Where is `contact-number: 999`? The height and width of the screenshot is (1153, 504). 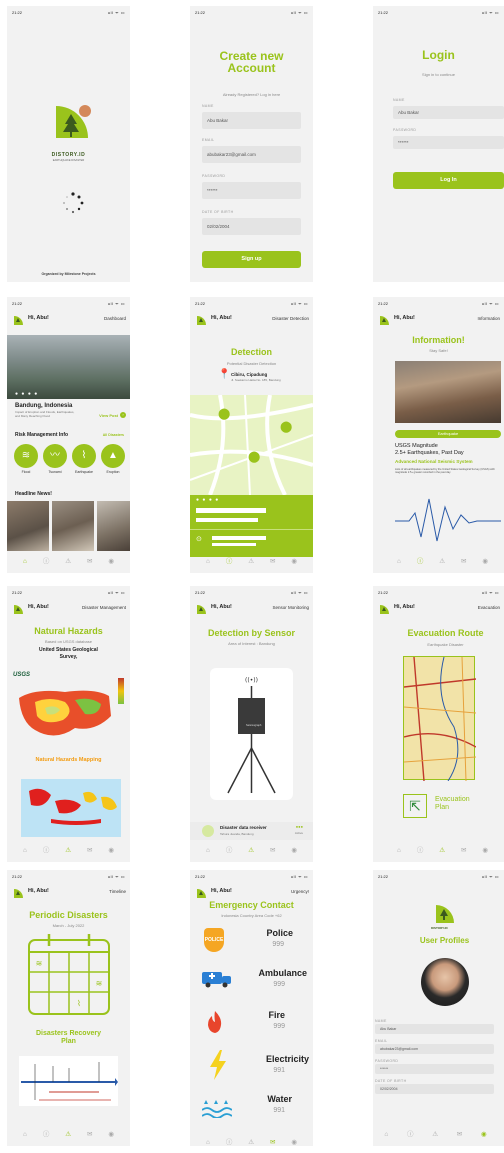
contact-number: 999 is located at coordinates (279, 1026).